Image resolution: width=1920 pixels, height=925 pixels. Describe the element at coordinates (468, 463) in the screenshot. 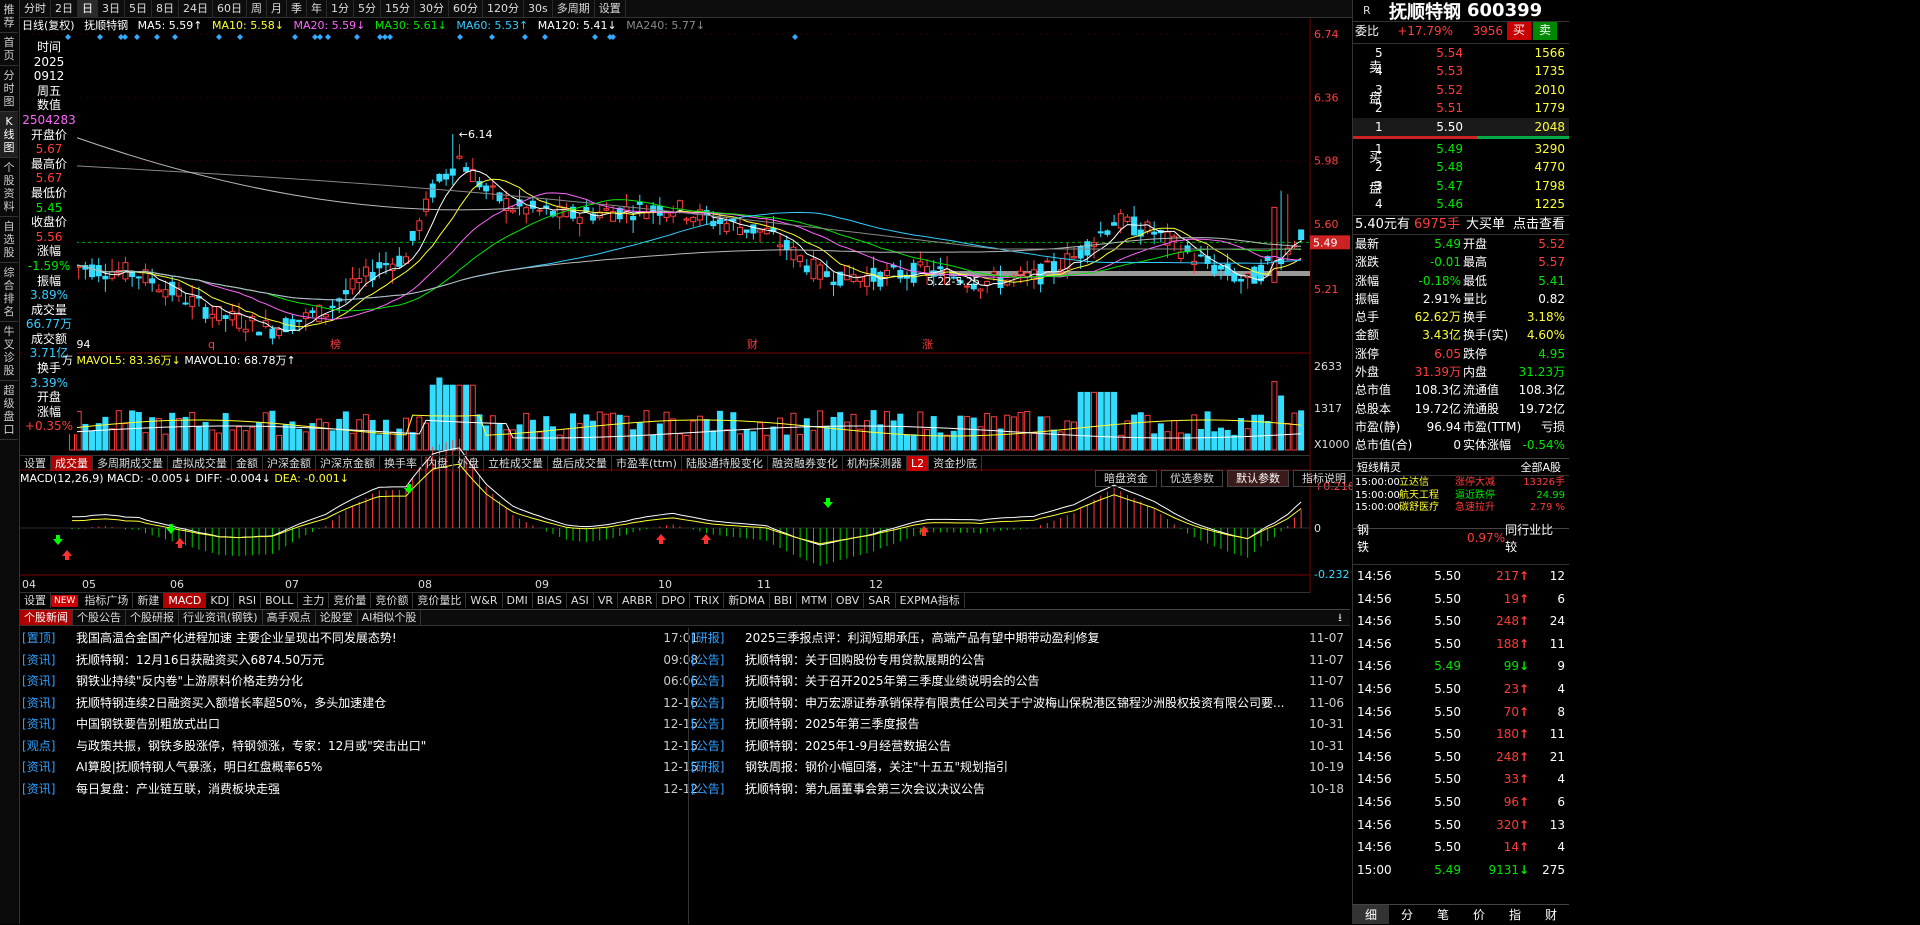

I see `vol-tab-9: 外盘` at that location.